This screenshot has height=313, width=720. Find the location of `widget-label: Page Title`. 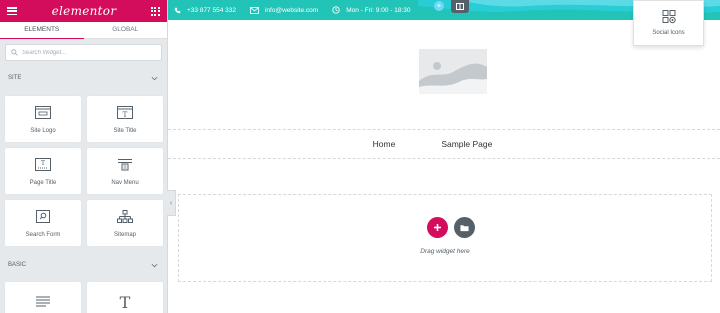

widget-label: Page Title is located at coordinates (43, 182).